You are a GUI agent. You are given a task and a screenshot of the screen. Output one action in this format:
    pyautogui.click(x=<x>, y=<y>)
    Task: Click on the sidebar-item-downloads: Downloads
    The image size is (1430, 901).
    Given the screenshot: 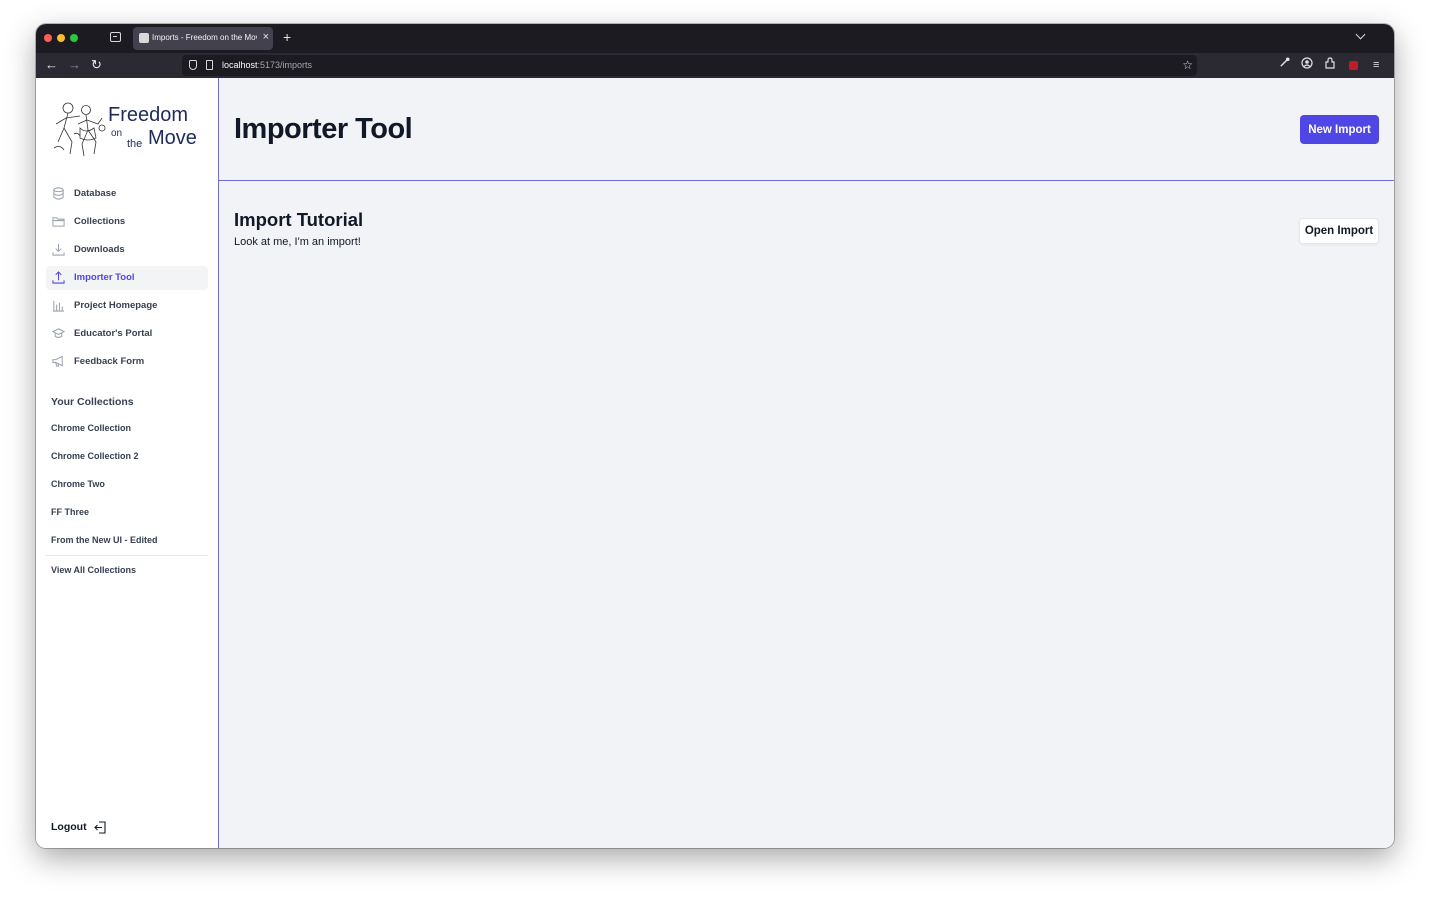 What is the action you would take?
    pyautogui.click(x=127, y=250)
    